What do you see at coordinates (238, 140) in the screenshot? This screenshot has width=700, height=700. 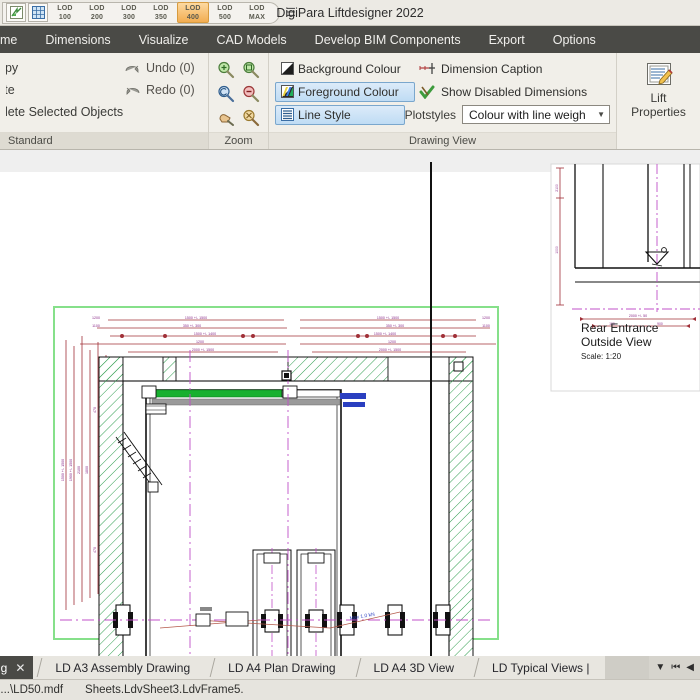 I see `ribbon-group-title-zoom: Zoom` at bounding box center [238, 140].